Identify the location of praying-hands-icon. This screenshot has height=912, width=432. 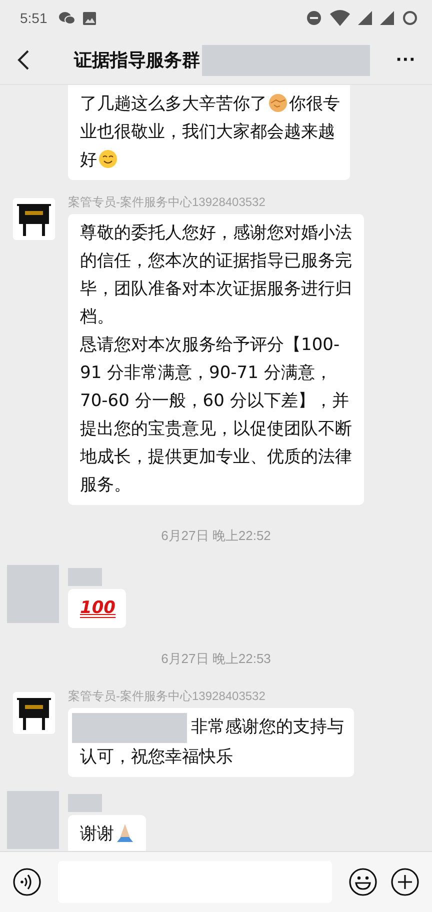
(125, 833).